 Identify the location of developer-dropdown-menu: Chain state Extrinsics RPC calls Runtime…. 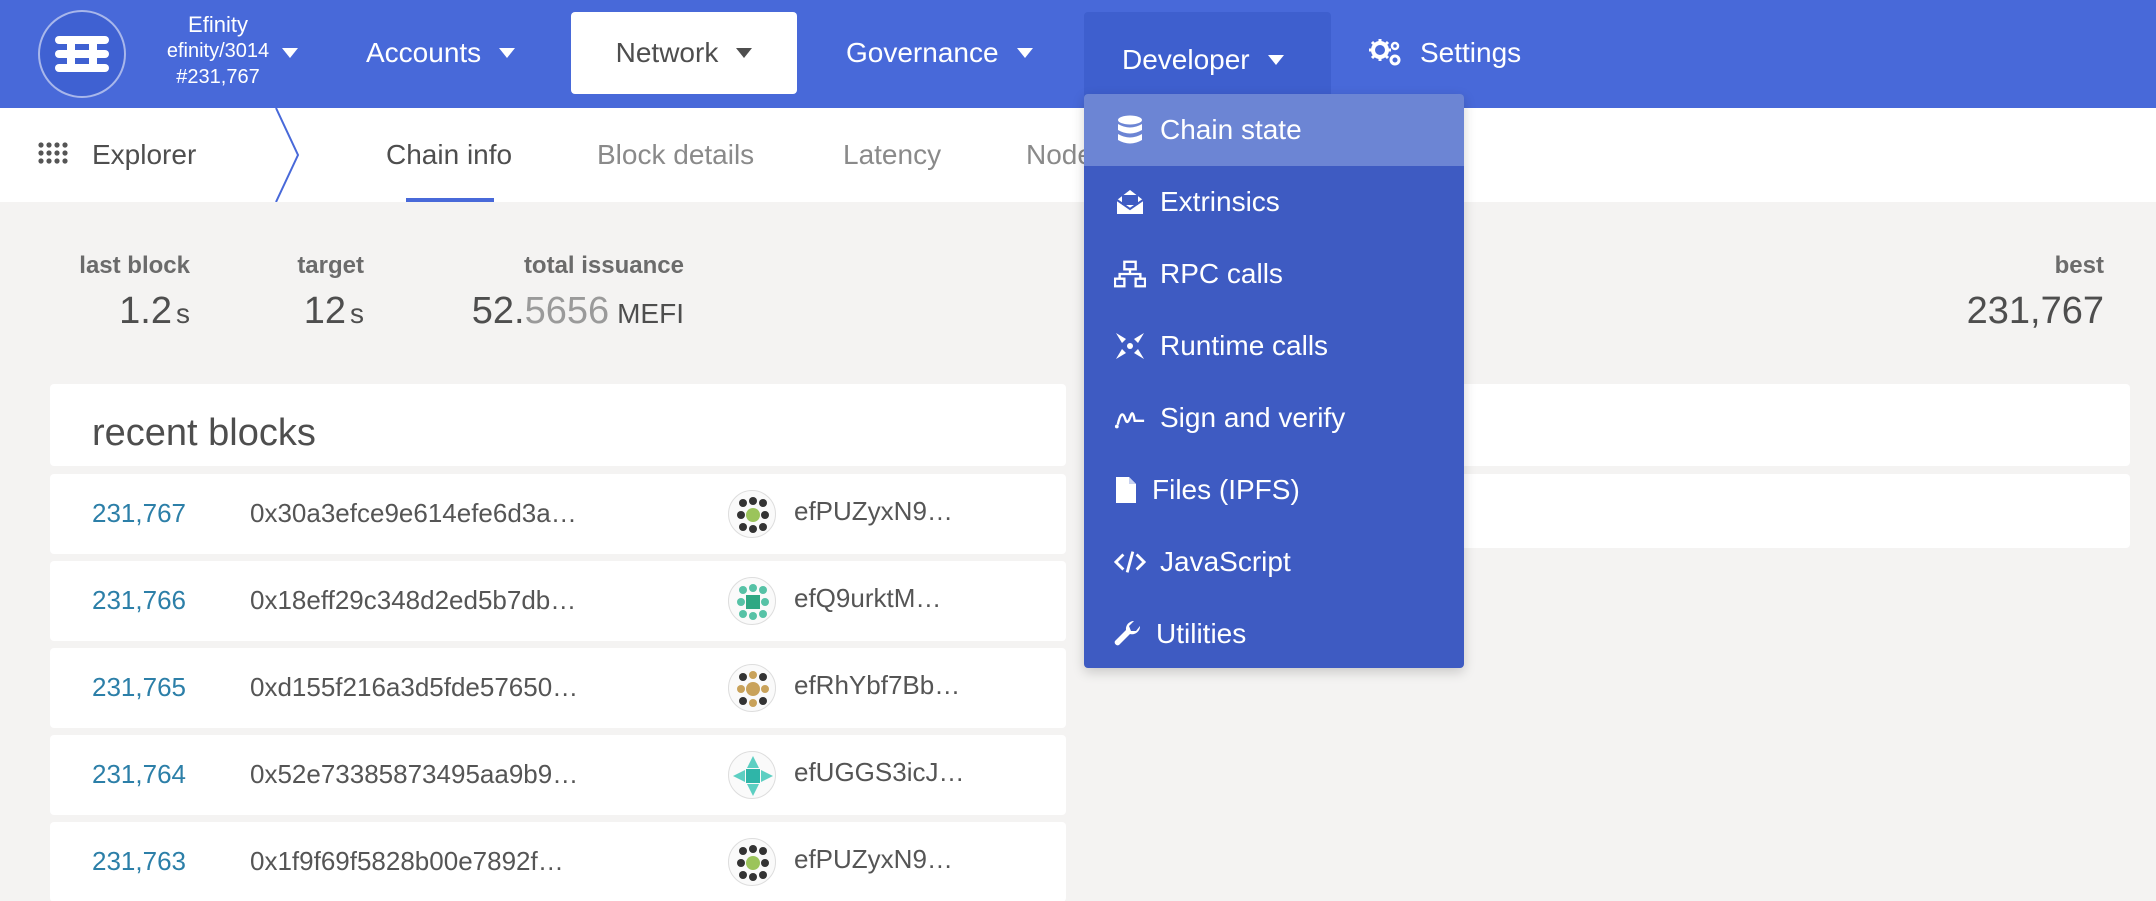
(1274, 381).